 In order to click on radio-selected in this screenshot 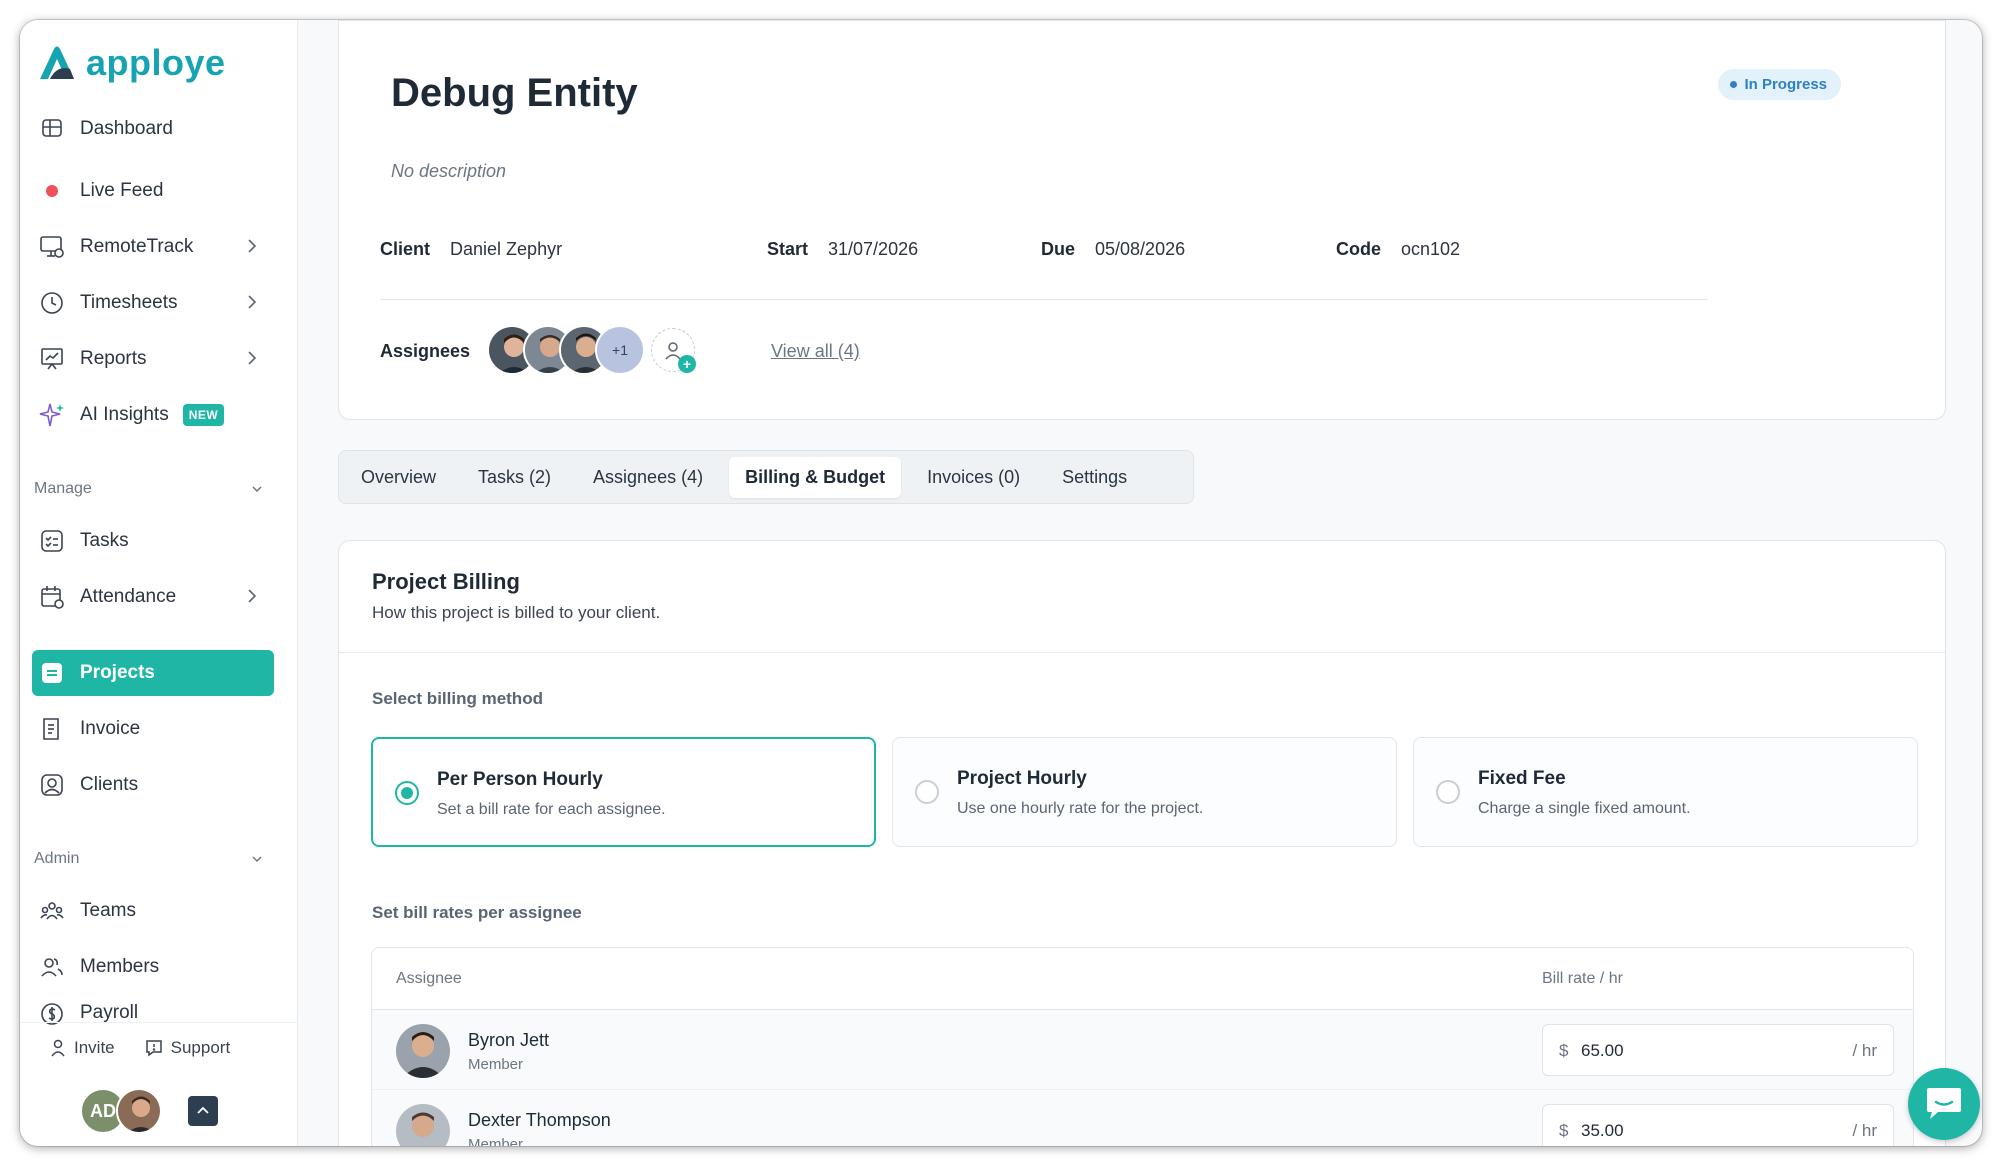, I will do `click(407, 793)`.